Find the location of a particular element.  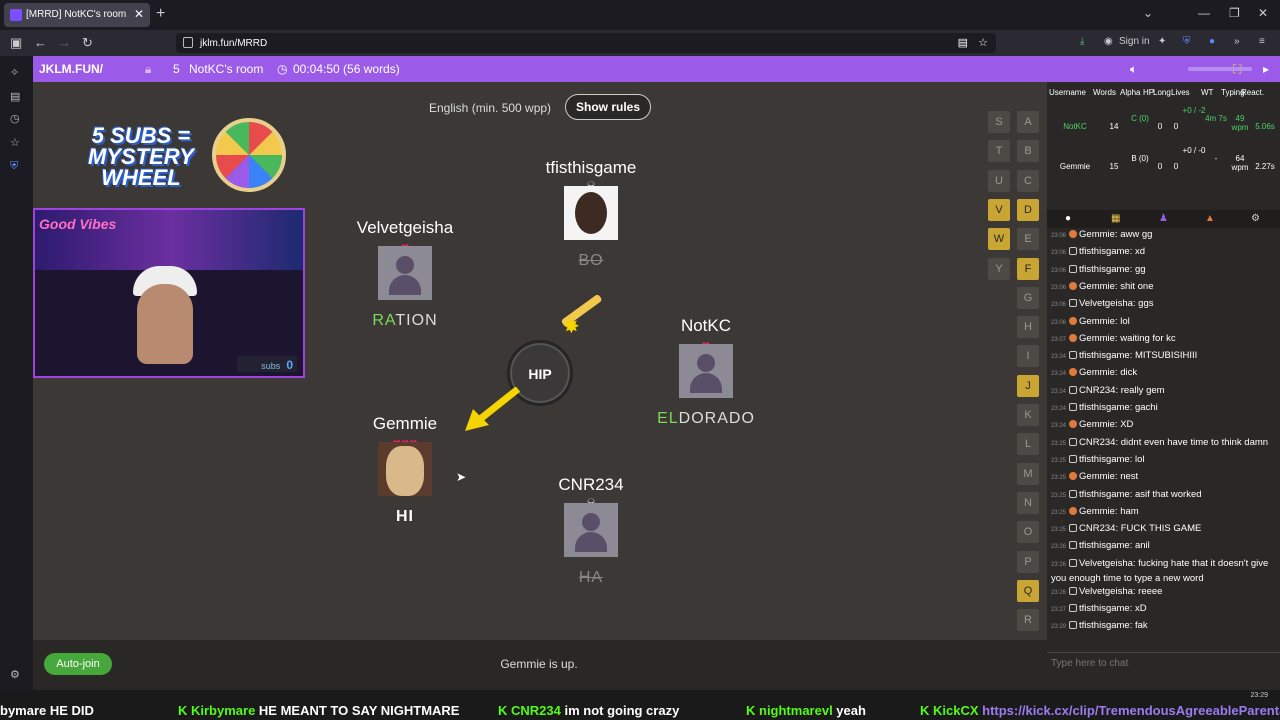

mystery-wheel-overlay: 5 SUBS = MYSTERY WHEEL is located at coordinates (181, 160).